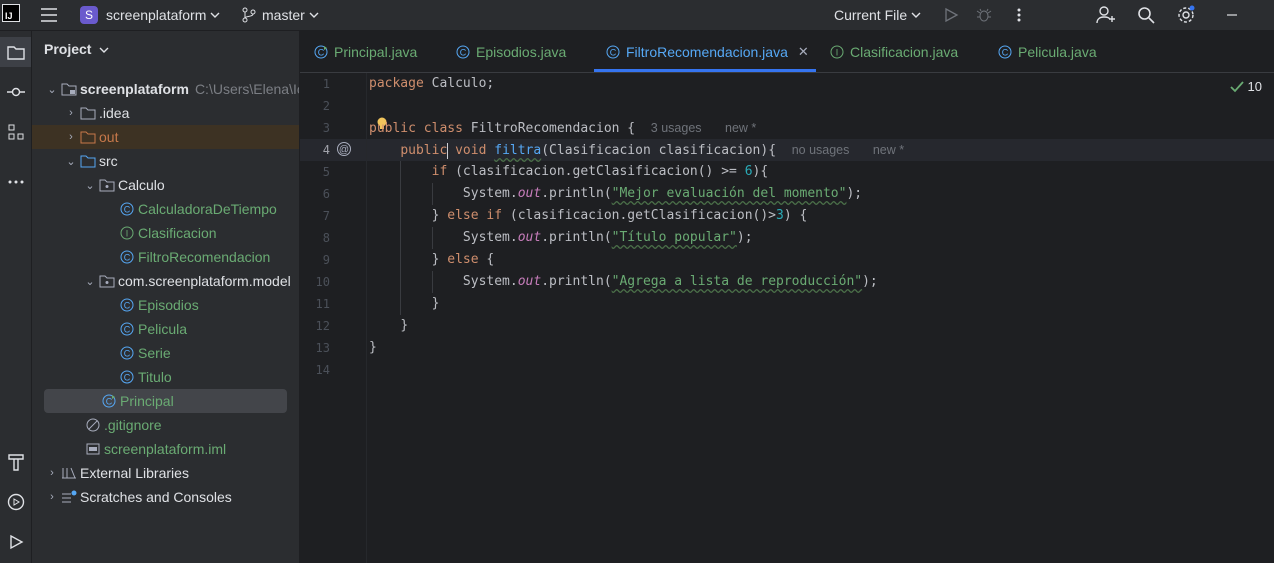 The width and height of the screenshot is (1274, 563). What do you see at coordinates (167, 233) in the screenshot?
I see `tree-item-clasificacion: I Clasificacion` at bounding box center [167, 233].